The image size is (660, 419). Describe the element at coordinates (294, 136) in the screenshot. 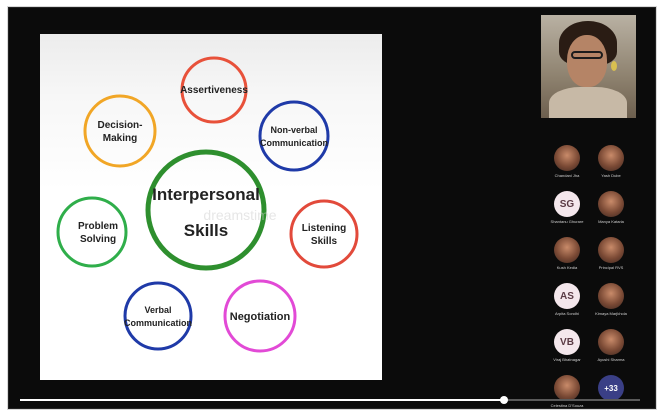

I see `skill-non-verbal-communication: Non-verbal Communication` at that location.